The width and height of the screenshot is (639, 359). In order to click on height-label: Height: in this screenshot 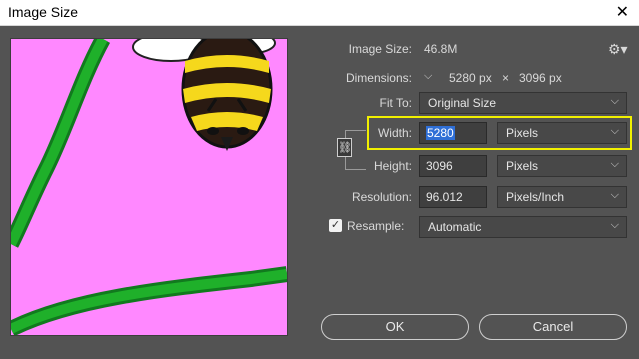, I will do `click(392, 166)`.